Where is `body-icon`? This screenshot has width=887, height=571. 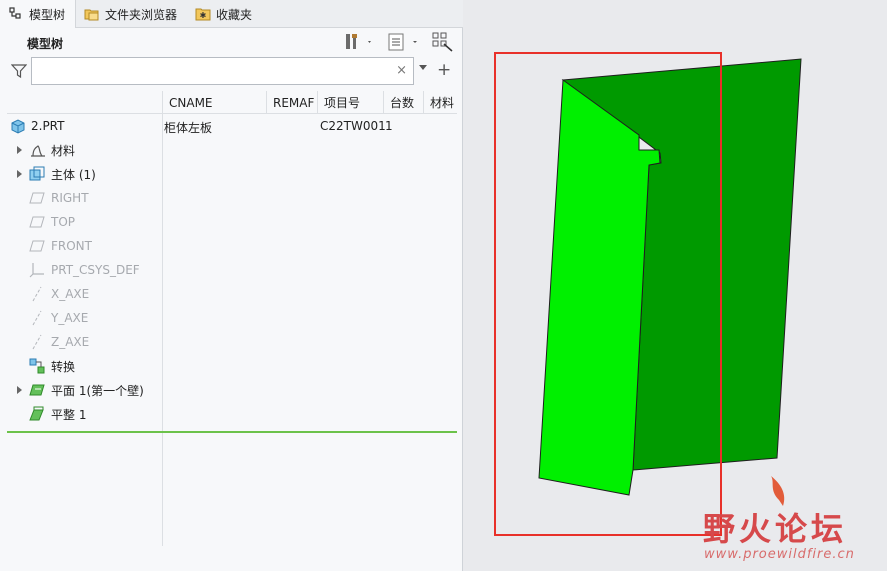
body-icon is located at coordinates (37, 174).